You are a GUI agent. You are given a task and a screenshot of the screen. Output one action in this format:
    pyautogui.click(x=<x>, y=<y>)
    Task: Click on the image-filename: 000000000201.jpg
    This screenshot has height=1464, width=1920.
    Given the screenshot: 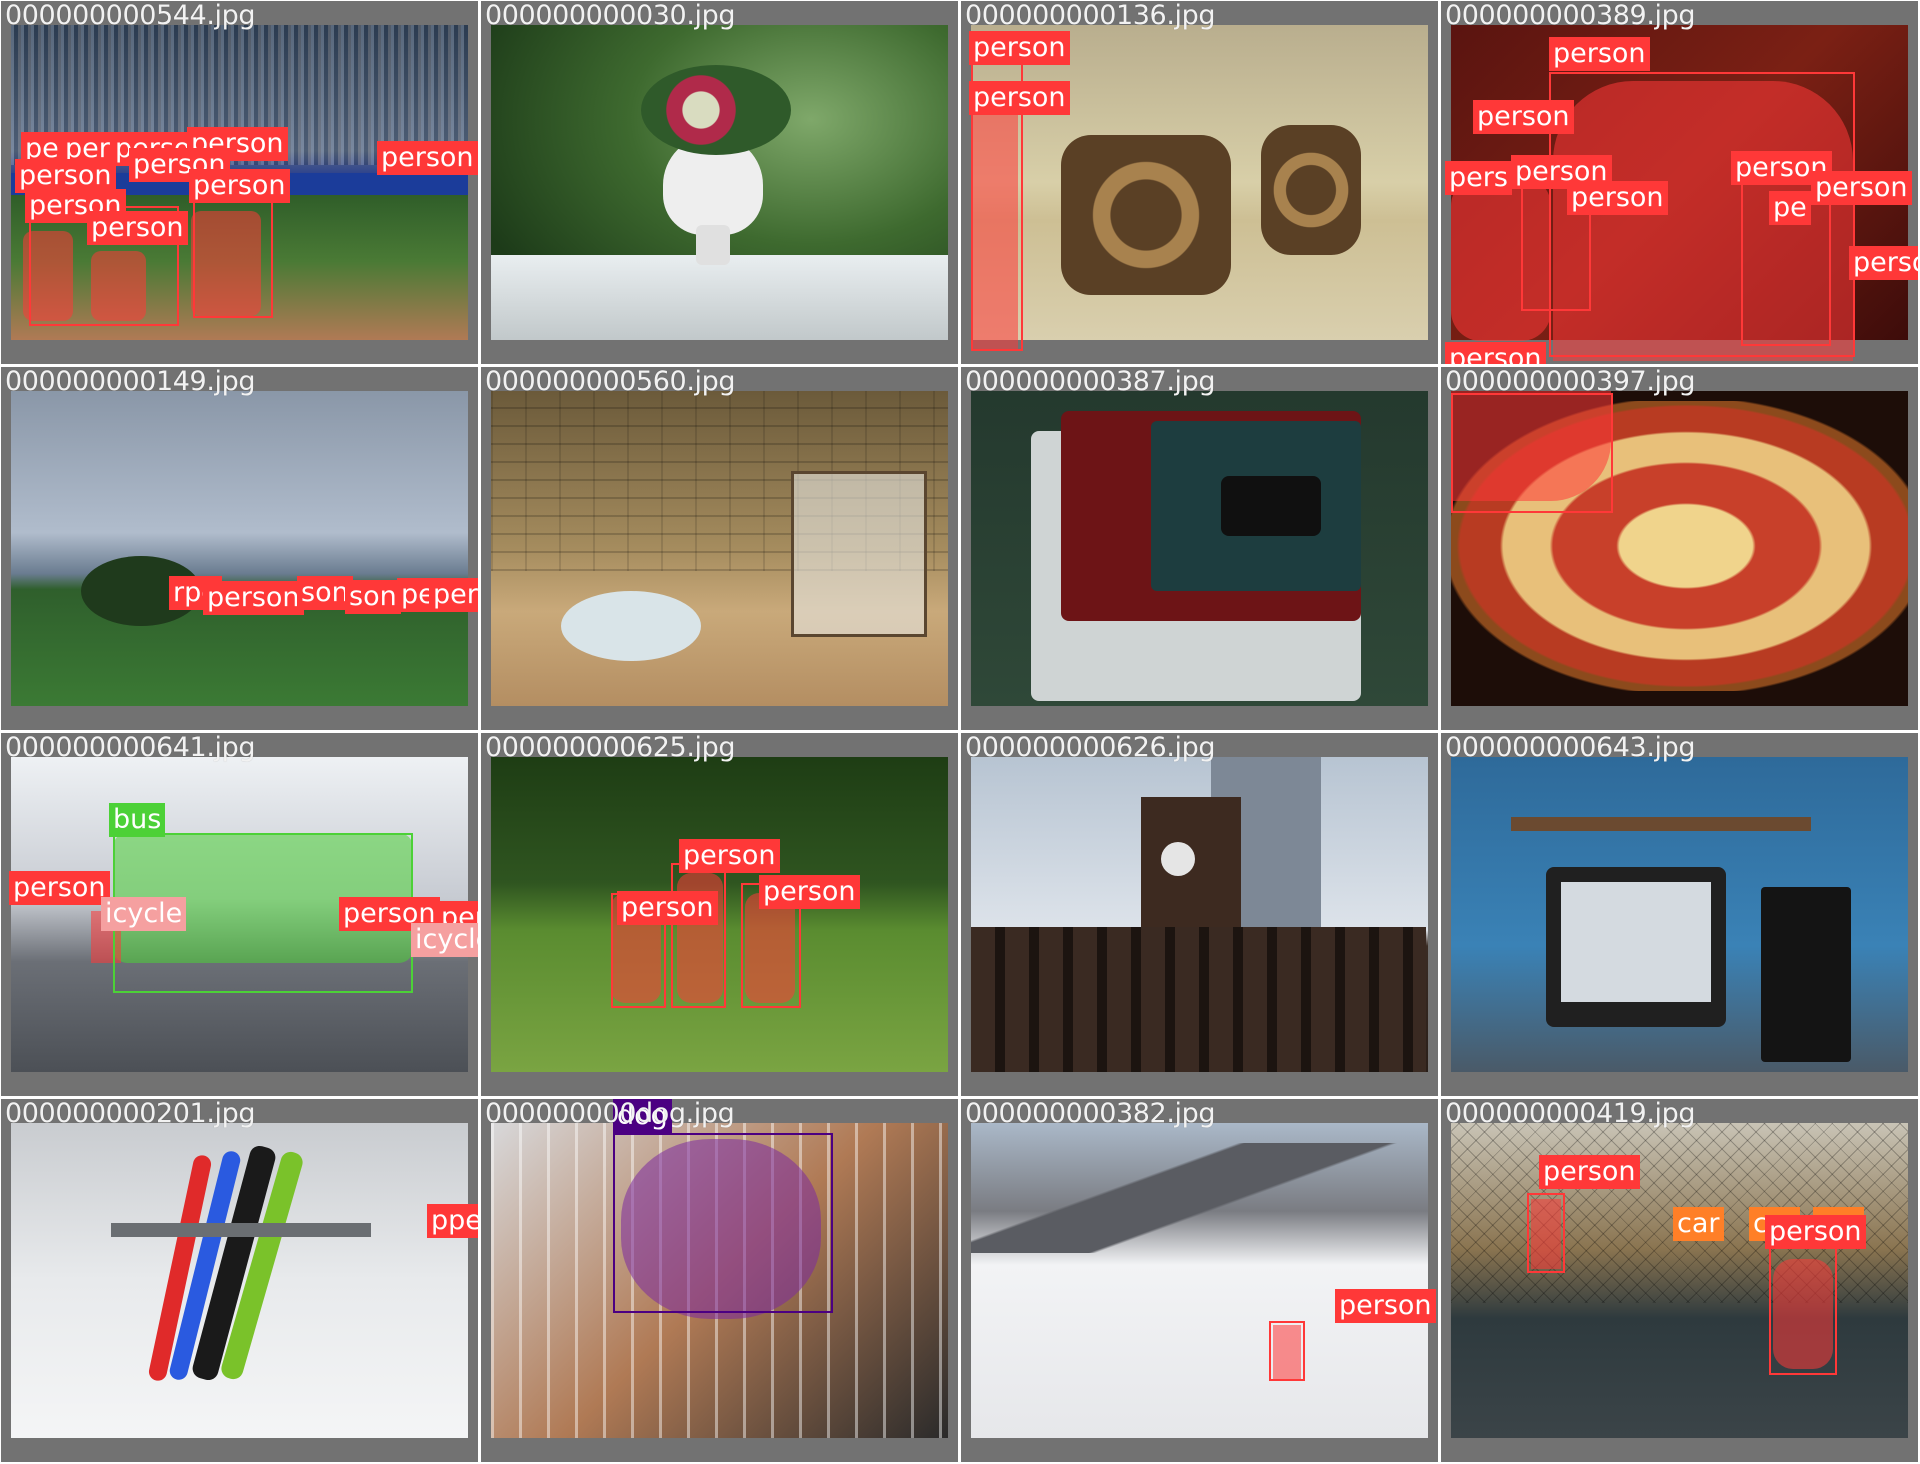 What is the action you would take?
    pyautogui.click(x=130, y=1114)
    